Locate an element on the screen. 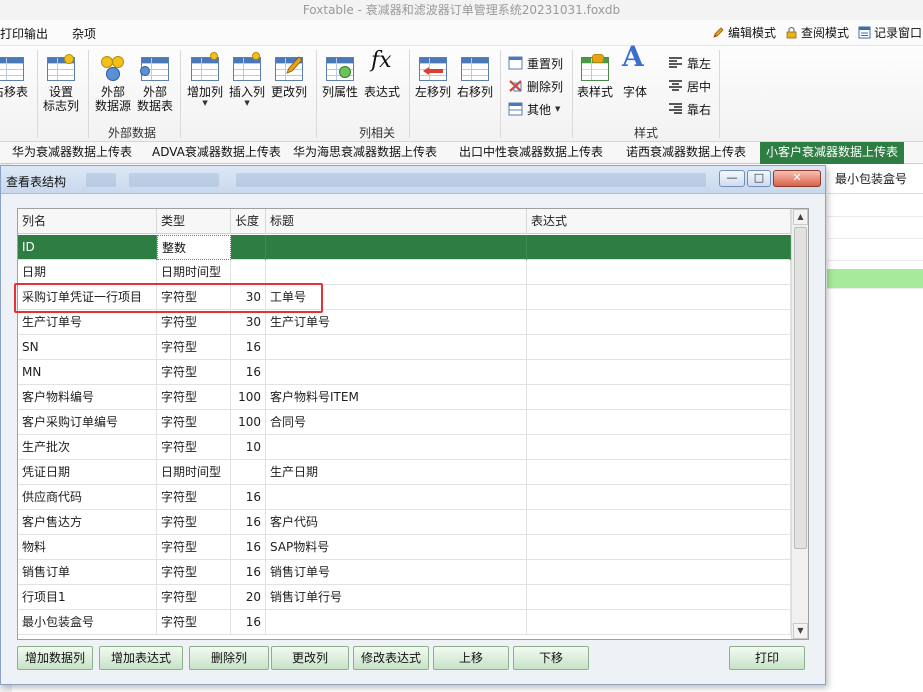 Image resolution: width=923 pixels, height=692 pixels. column-properties-button: 列属性 is located at coordinates (340, 76).